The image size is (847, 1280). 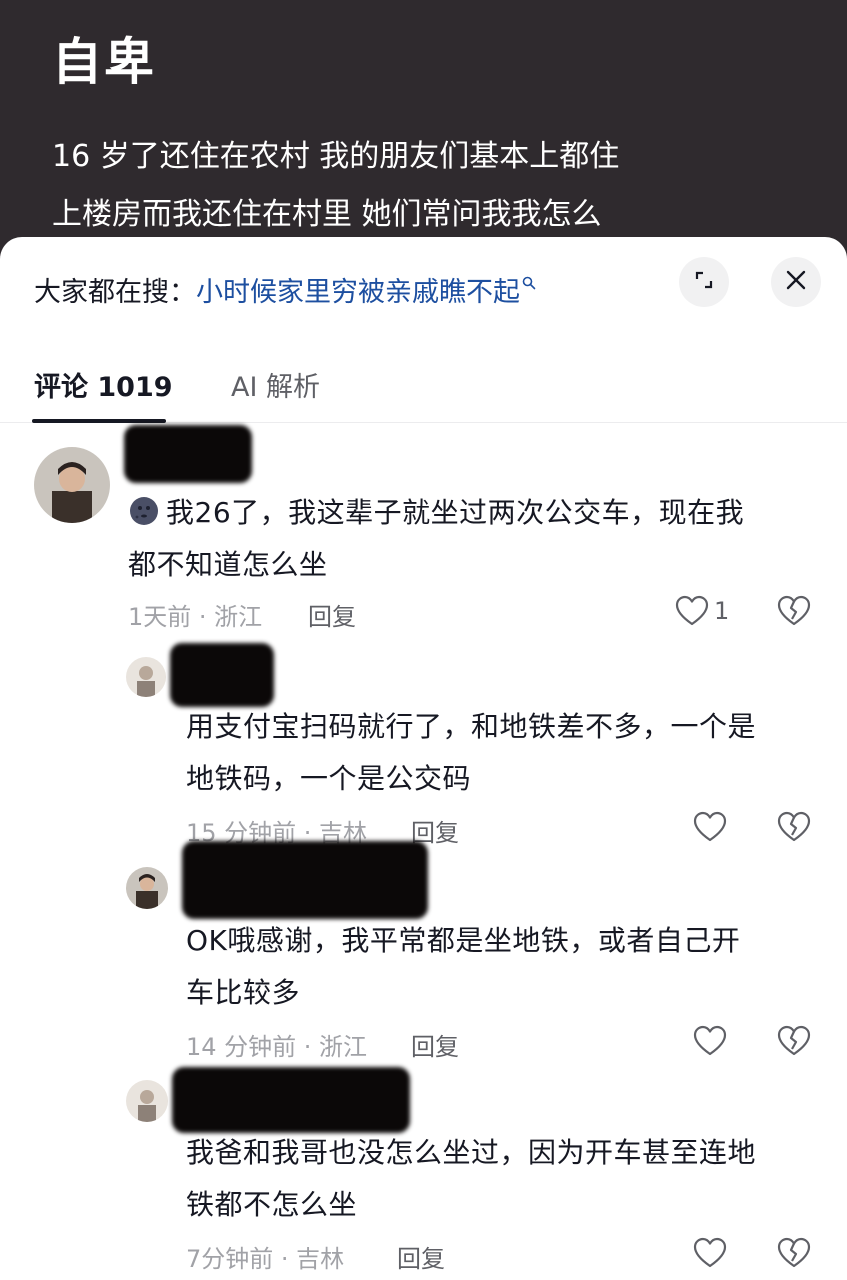 What do you see at coordinates (272, 1204) in the screenshot?
I see `comment-text-line2: 铁都不怎么坐` at bounding box center [272, 1204].